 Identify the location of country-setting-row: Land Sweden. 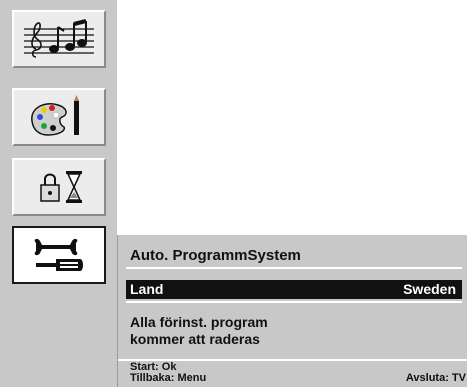
(294, 289).